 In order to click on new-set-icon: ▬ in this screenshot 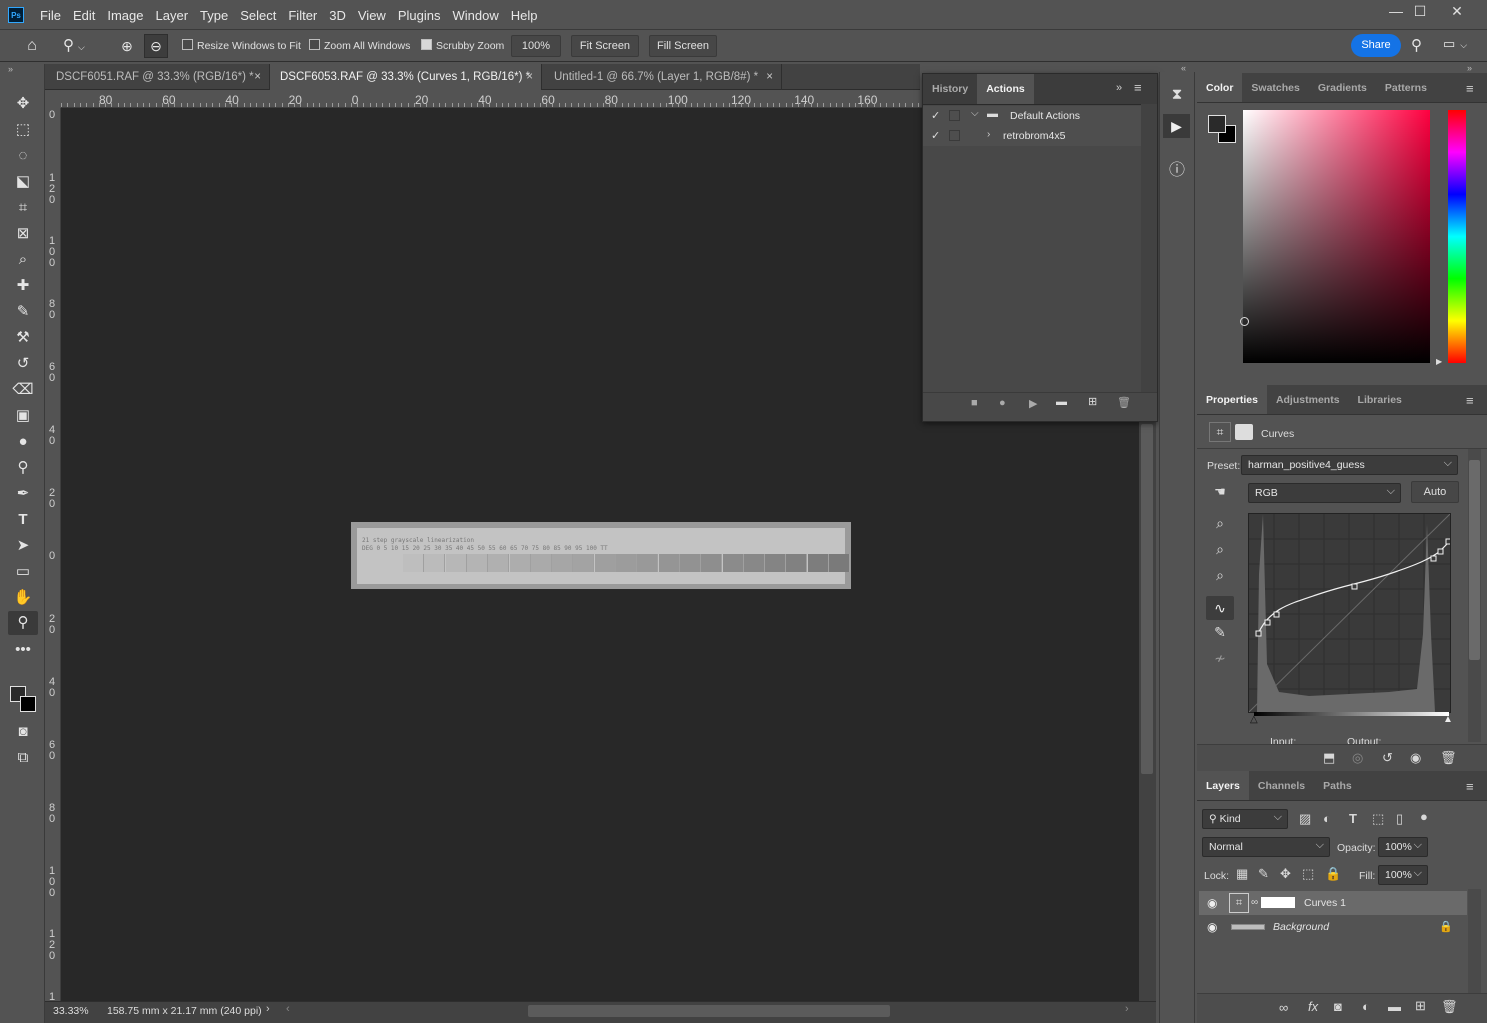, I will do `click(1061, 402)`.